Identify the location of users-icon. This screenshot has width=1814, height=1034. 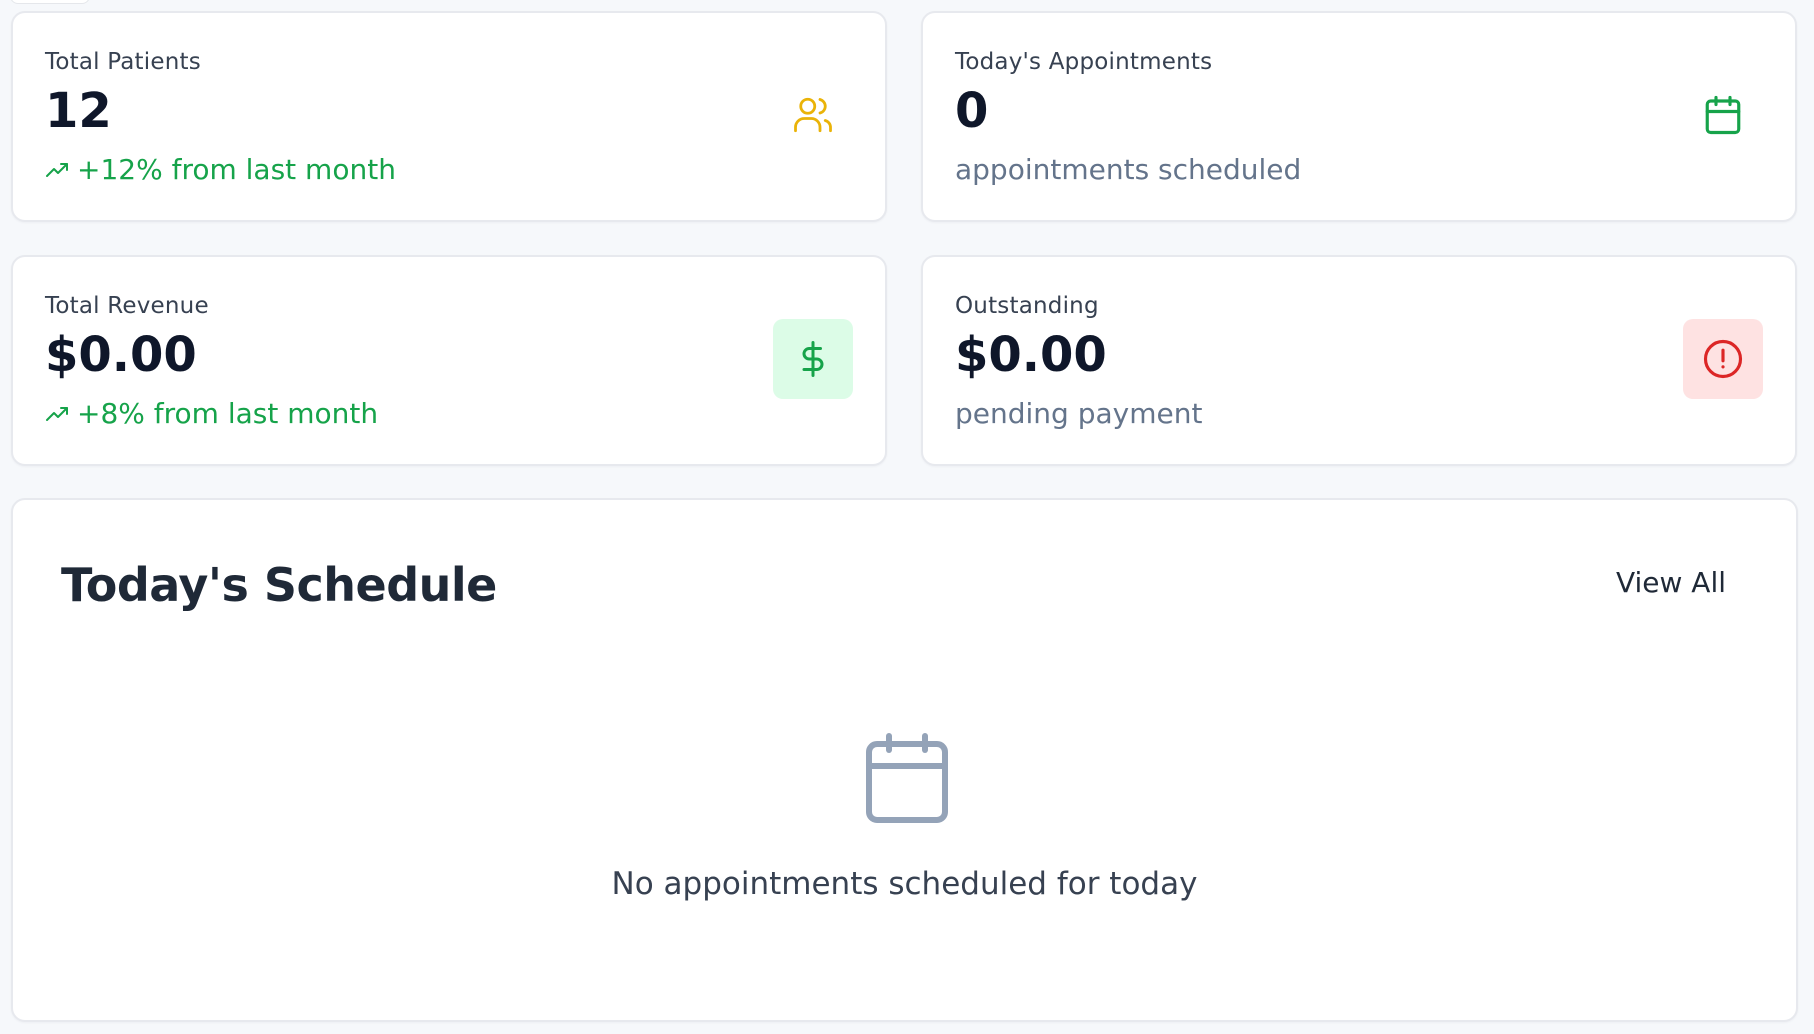
(813, 115).